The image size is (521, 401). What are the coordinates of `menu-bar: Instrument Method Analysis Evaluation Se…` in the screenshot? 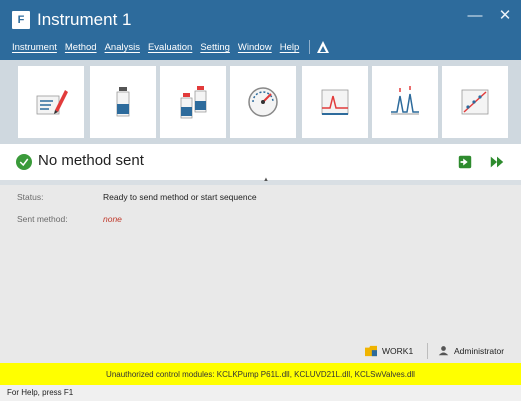 It's located at (171, 47).